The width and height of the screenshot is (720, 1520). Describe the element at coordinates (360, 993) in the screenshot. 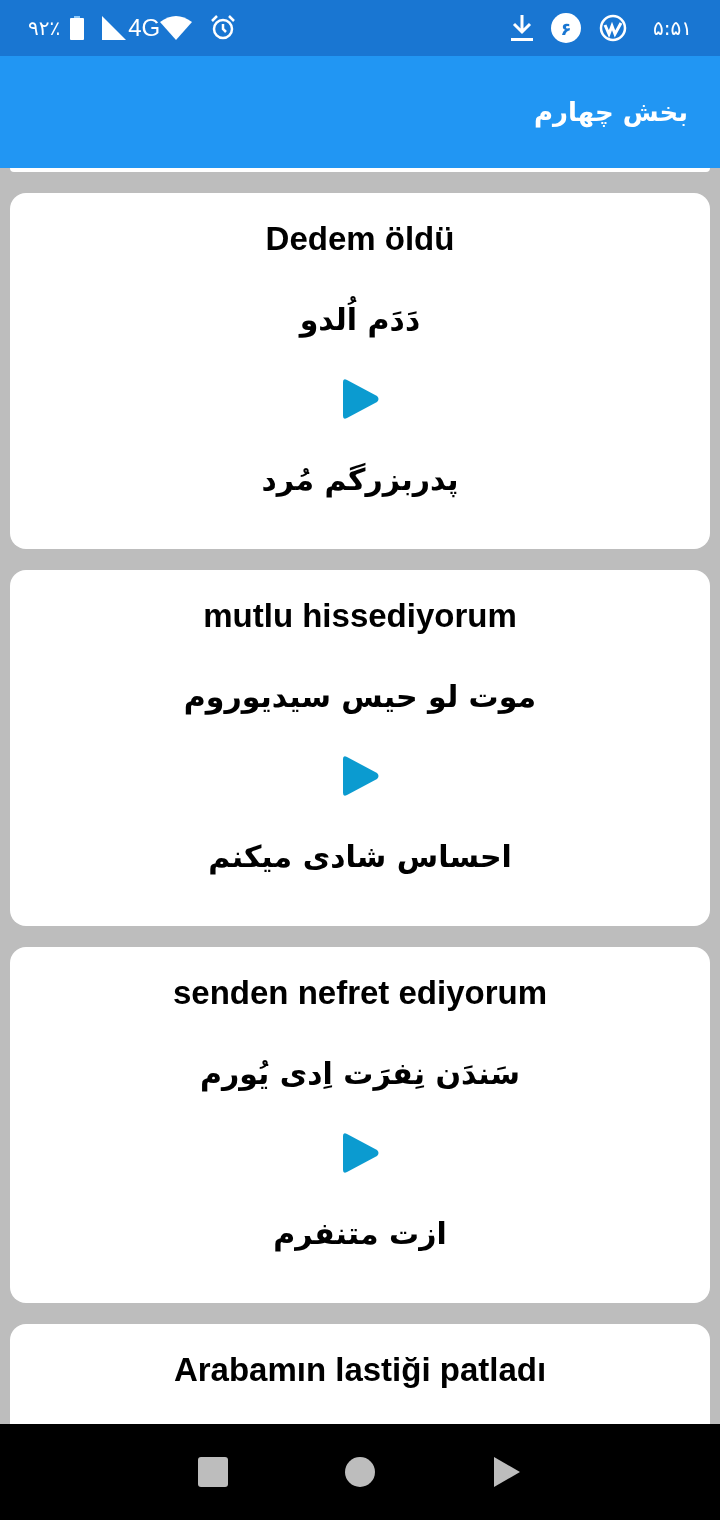

I see `phrase-text: senden nefret ediyorum` at that location.